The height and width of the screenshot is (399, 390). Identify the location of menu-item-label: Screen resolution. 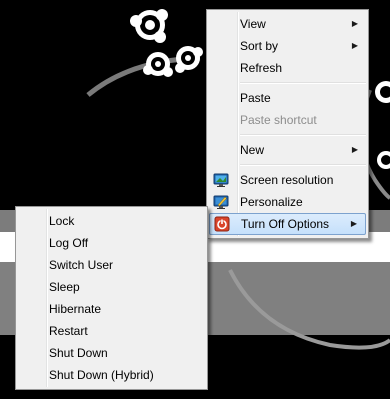
(287, 180).